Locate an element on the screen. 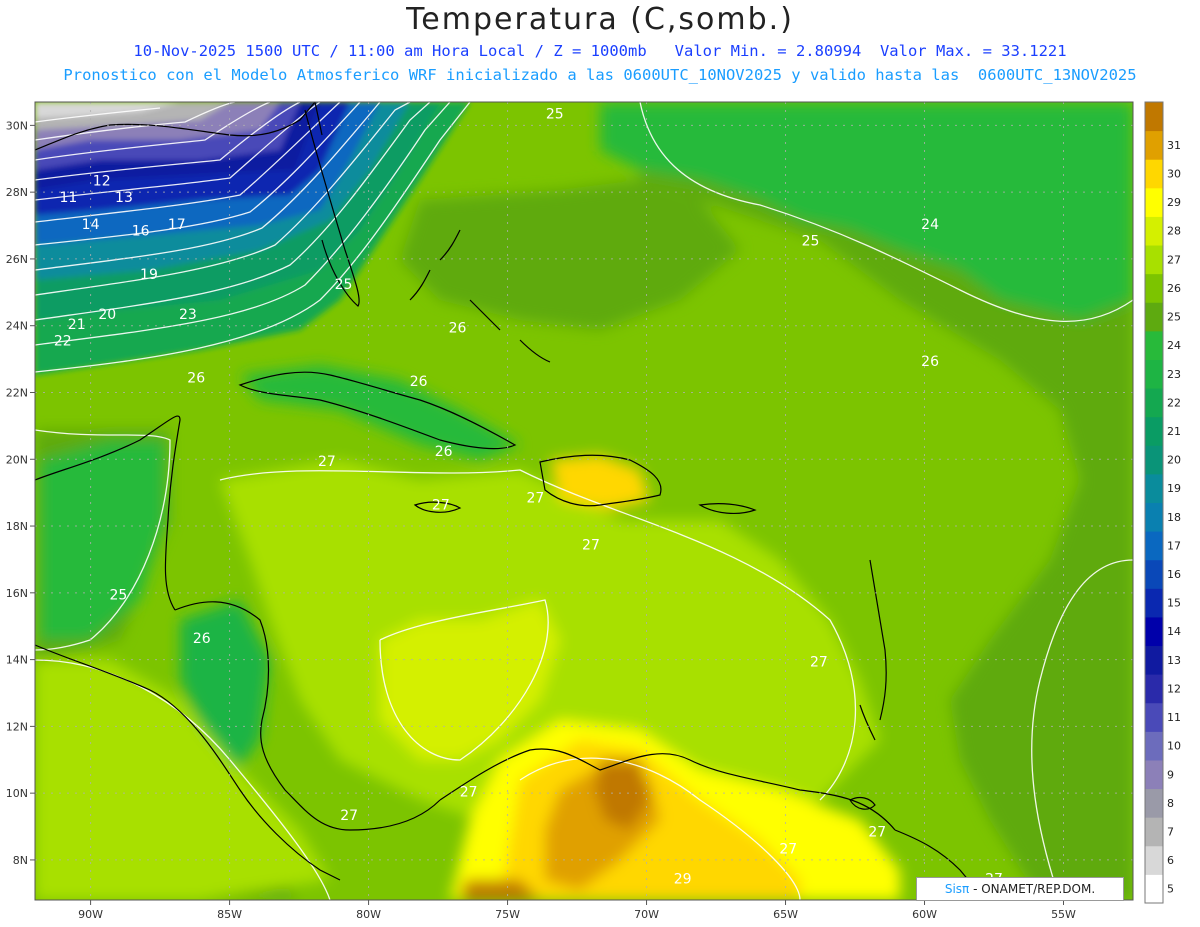 The image size is (1200, 927). colorbar-label: 30 is located at coordinates (1174, 174).